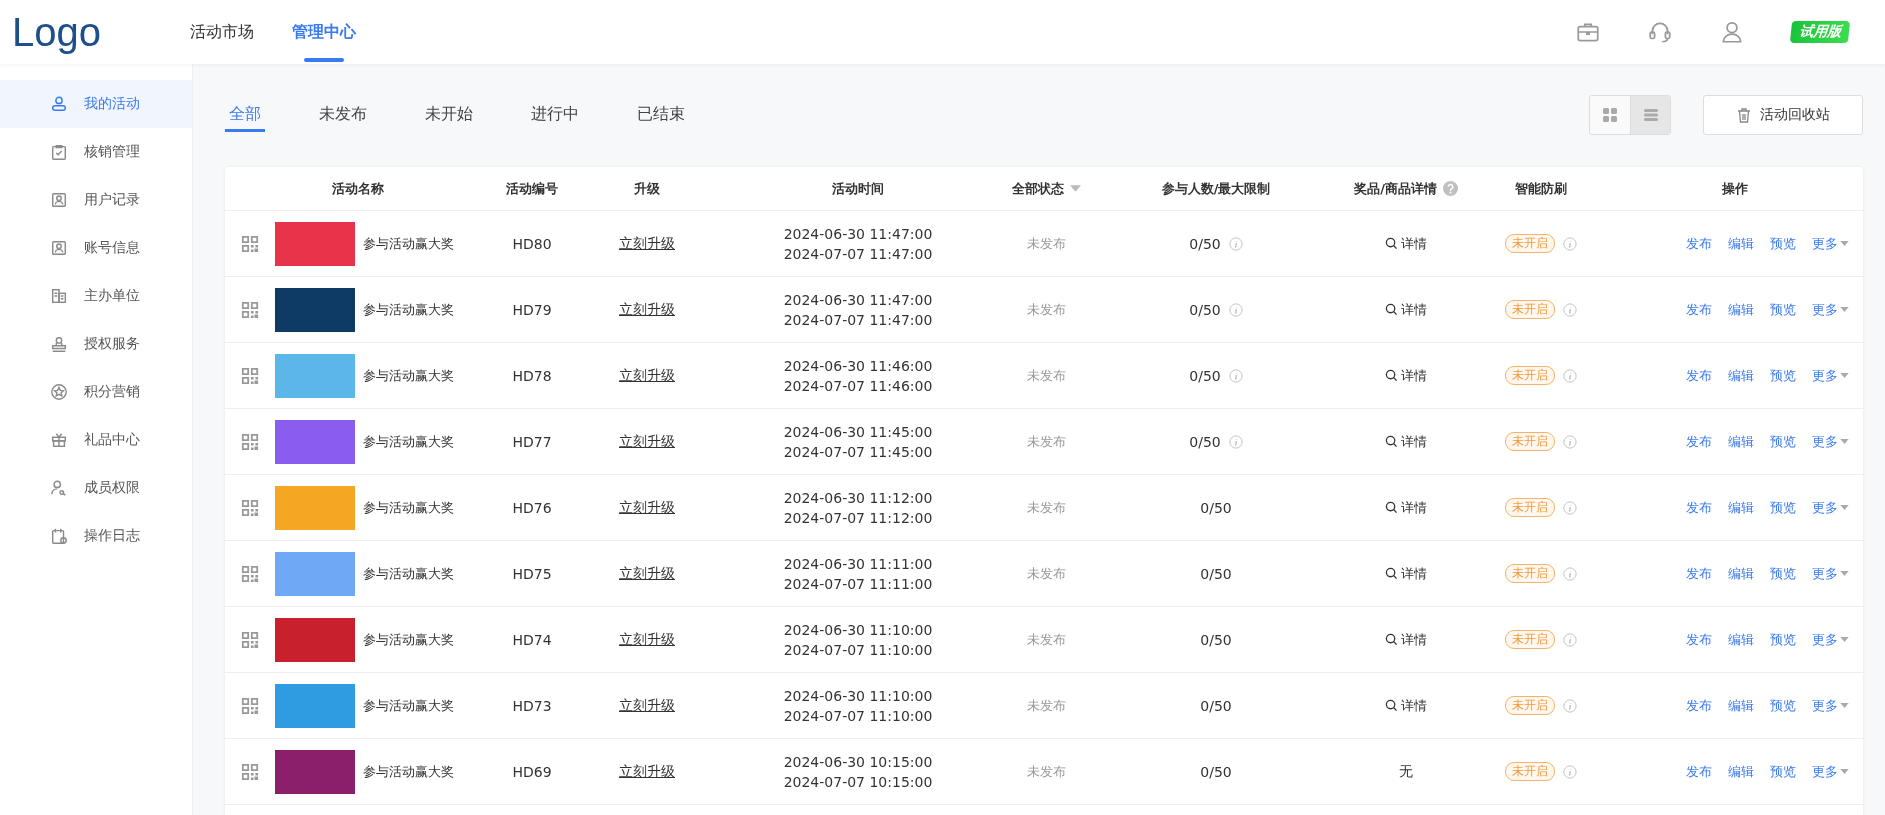  I want to click on sidebar-item: 我的活动, so click(96, 104).